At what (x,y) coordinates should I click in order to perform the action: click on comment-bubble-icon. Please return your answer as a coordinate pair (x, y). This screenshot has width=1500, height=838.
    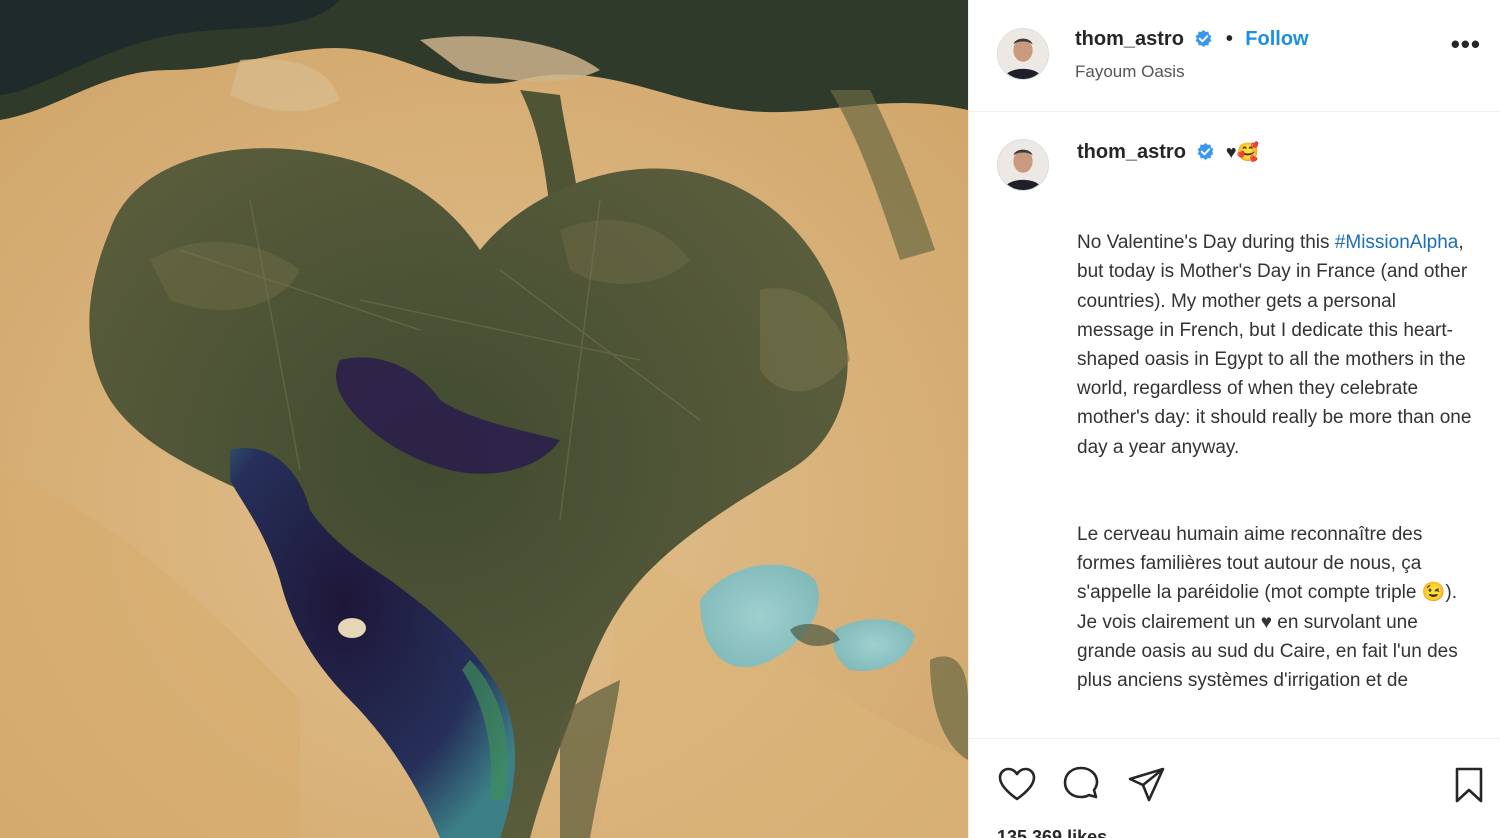
    Looking at the image, I should click on (1081, 785).